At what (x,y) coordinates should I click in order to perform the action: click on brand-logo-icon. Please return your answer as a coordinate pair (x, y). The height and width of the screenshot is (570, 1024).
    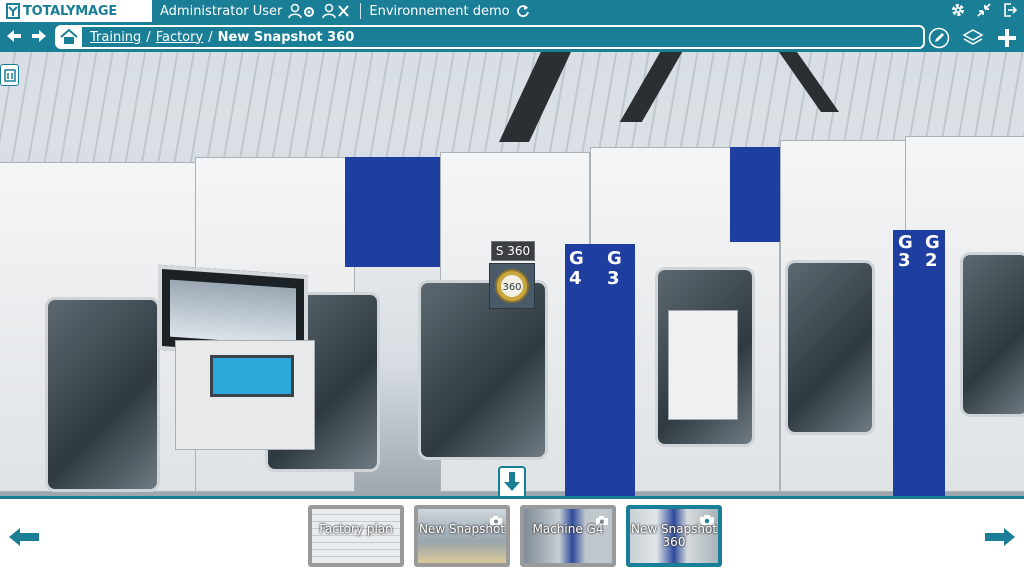
    Looking at the image, I should click on (13, 11).